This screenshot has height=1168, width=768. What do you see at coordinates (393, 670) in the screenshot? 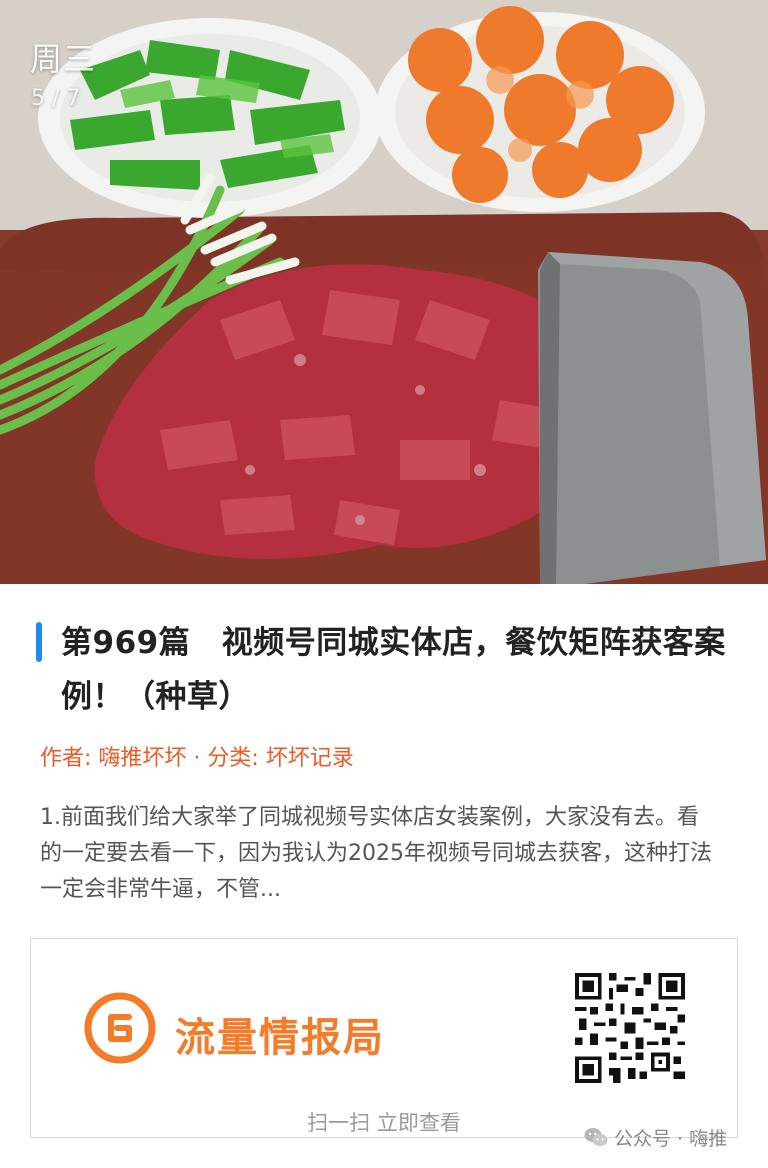
I see `article-title: 第969篇 视频号同城实体店，餐饮矩阵获客案例！（种草）` at bounding box center [393, 670].